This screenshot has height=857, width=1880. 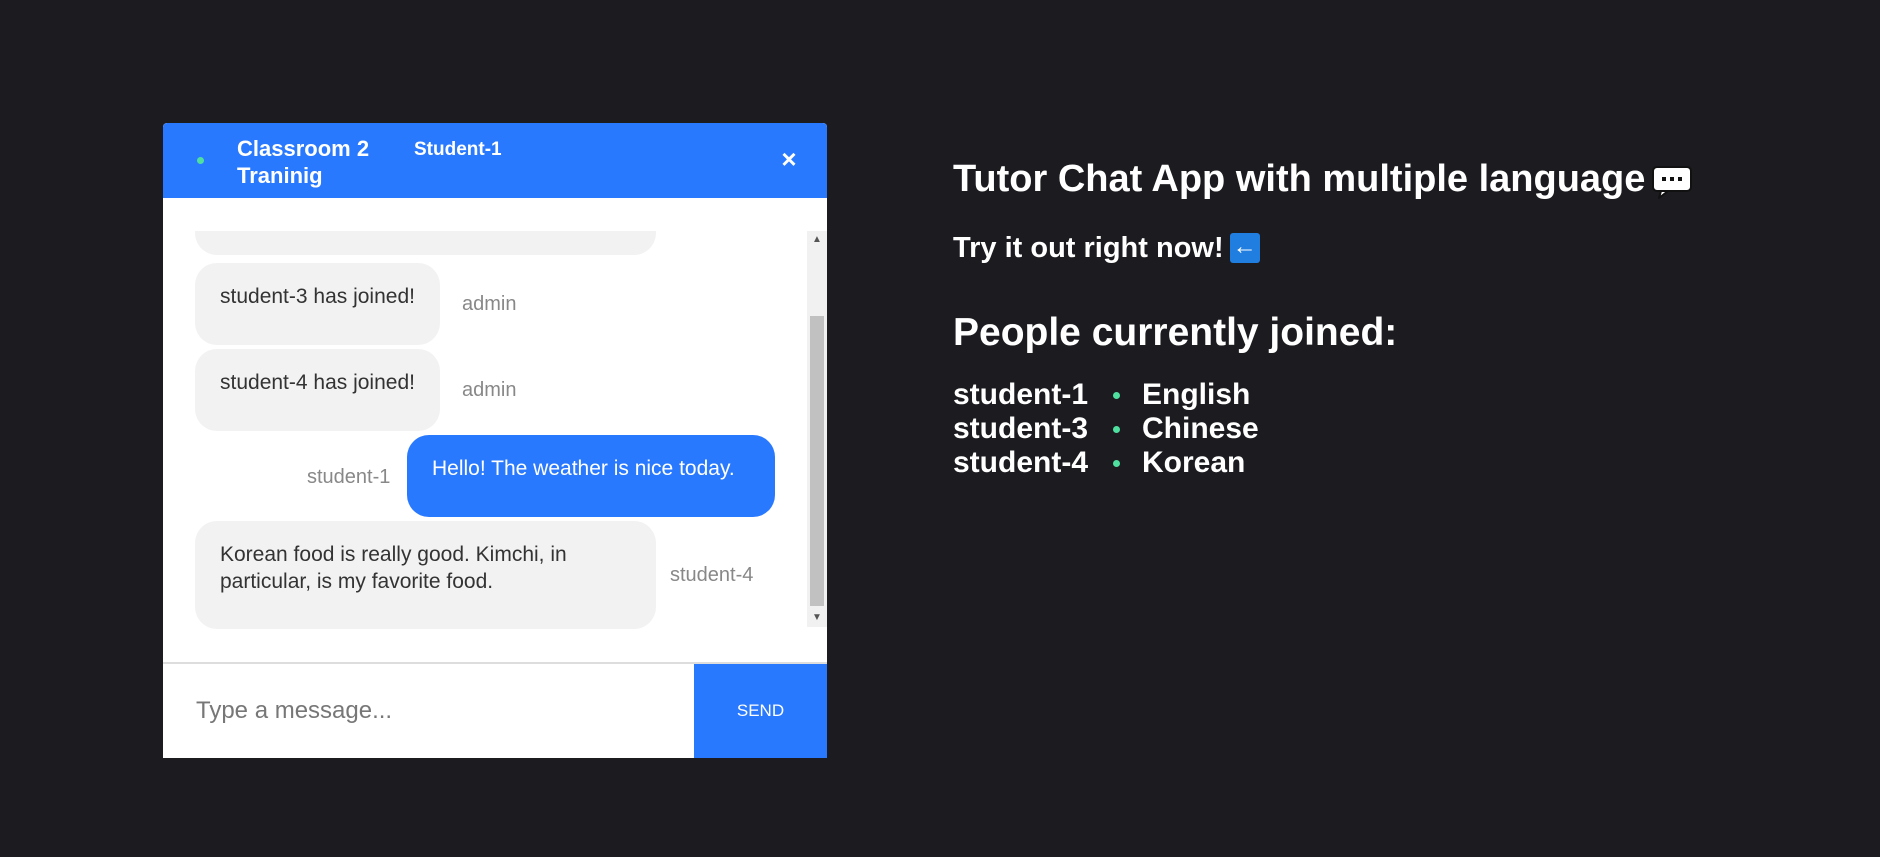 What do you see at coordinates (712, 575) in the screenshot?
I see `message-sender: student-4` at bounding box center [712, 575].